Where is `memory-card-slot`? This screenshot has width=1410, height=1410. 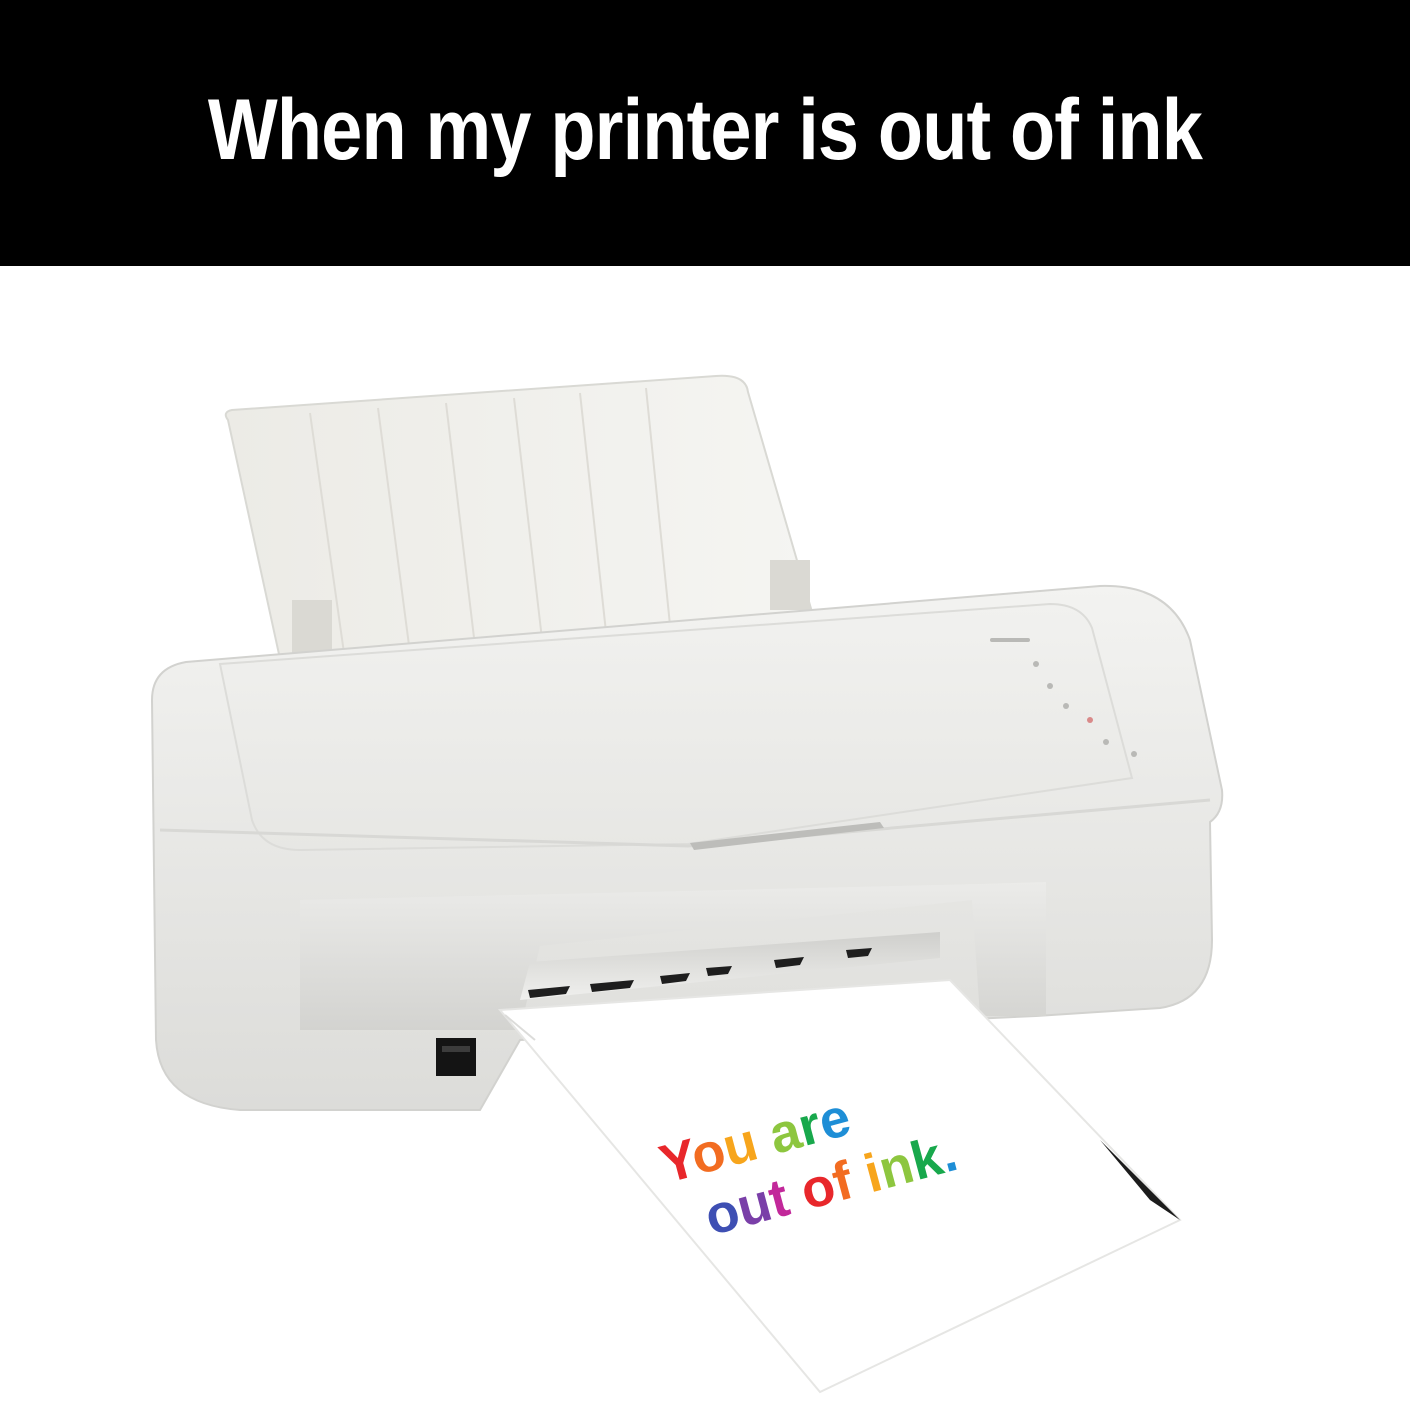
memory-card-slot is located at coordinates (456, 1057).